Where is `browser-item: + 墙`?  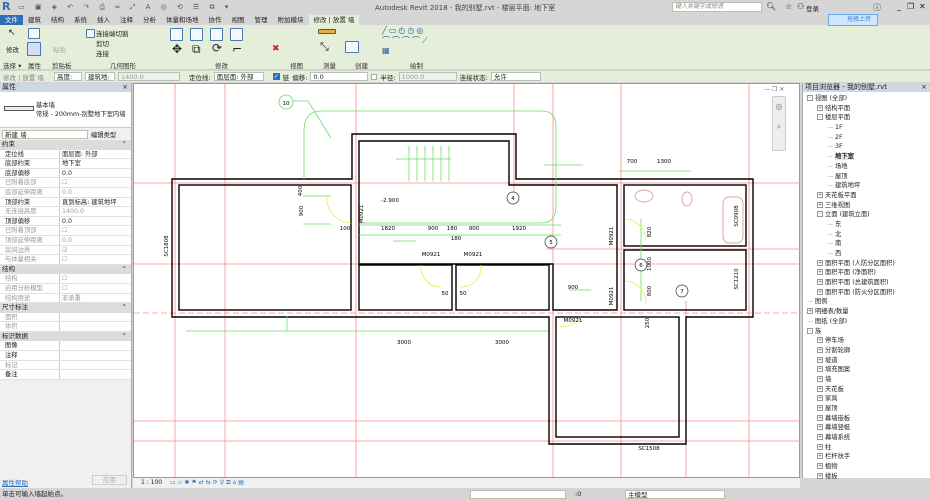
browser-item: + 墙 is located at coordinates (866, 380).